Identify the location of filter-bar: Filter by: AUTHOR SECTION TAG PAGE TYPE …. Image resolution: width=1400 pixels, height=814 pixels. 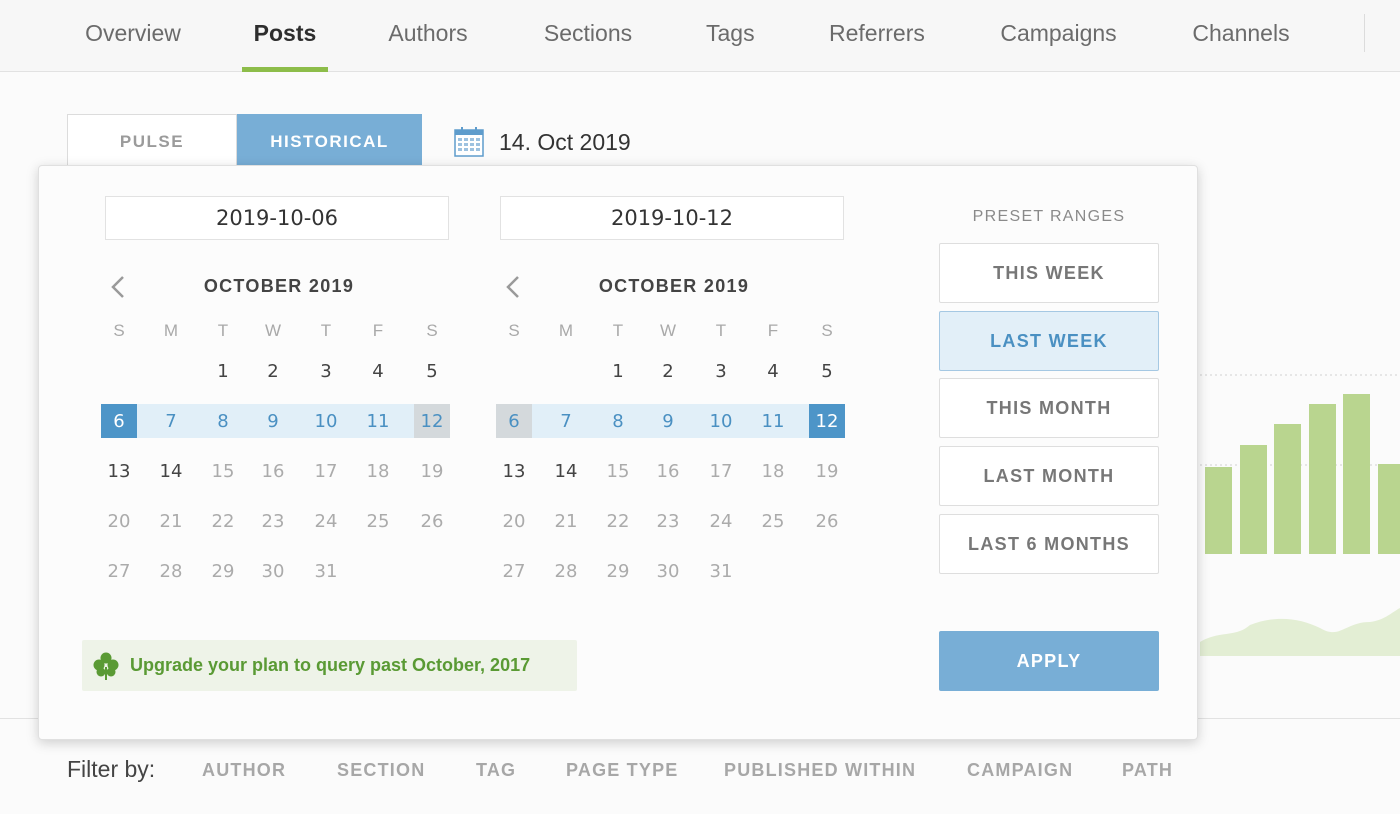
(700, 770).